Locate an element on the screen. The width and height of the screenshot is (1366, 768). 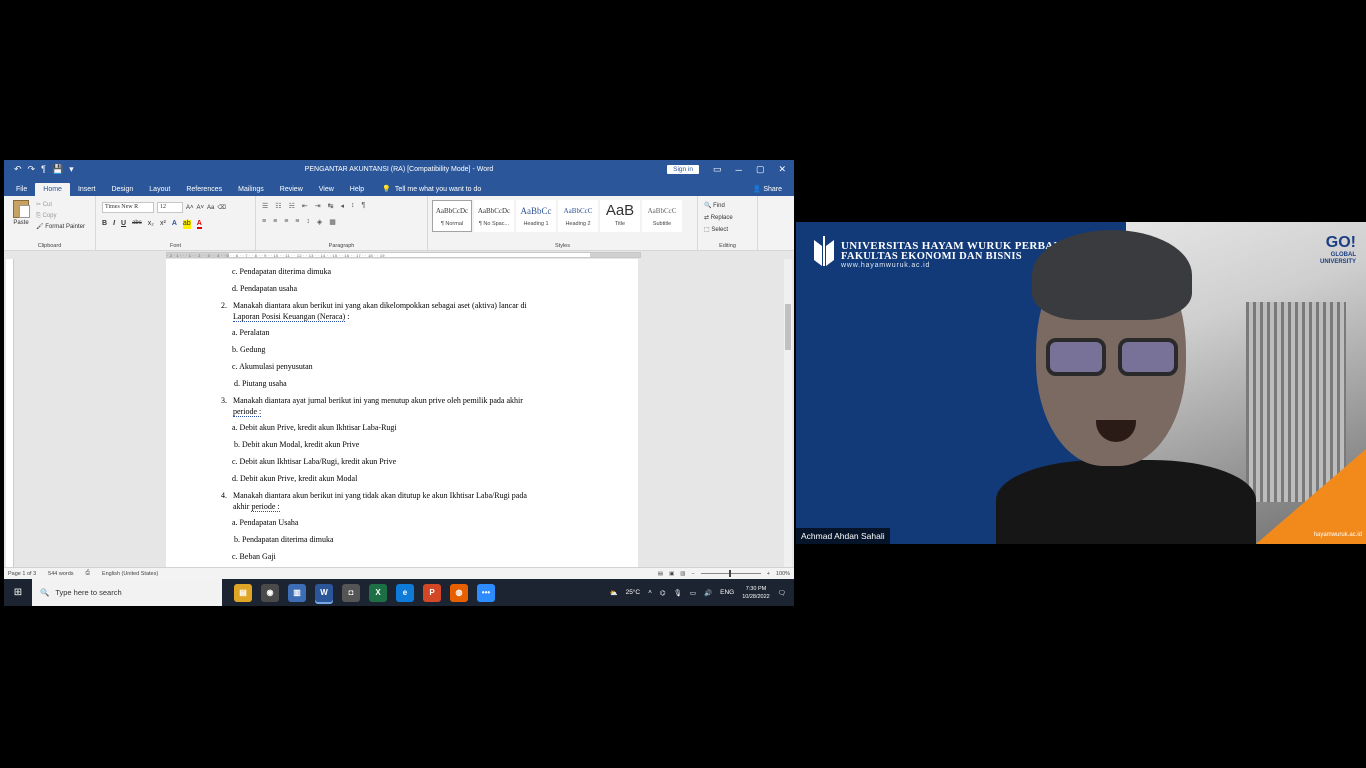
find-button: 🔍 Find is located at coordinates (718, 206).